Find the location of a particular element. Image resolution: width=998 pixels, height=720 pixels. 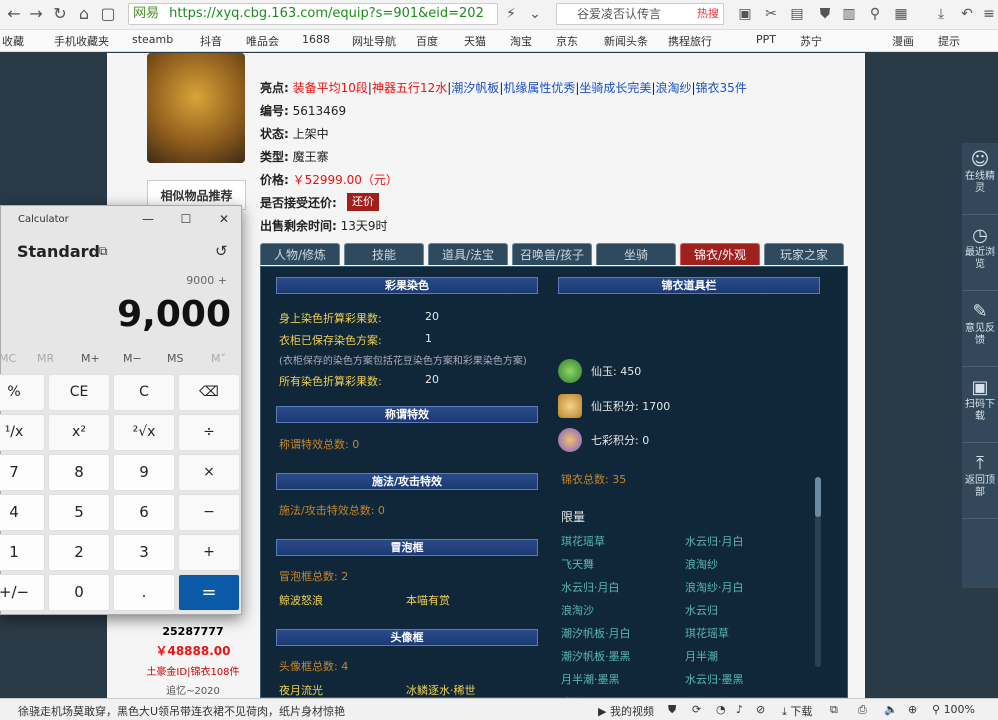

zoom-level: ⚲ 100% is located at coordinates (953, 709).